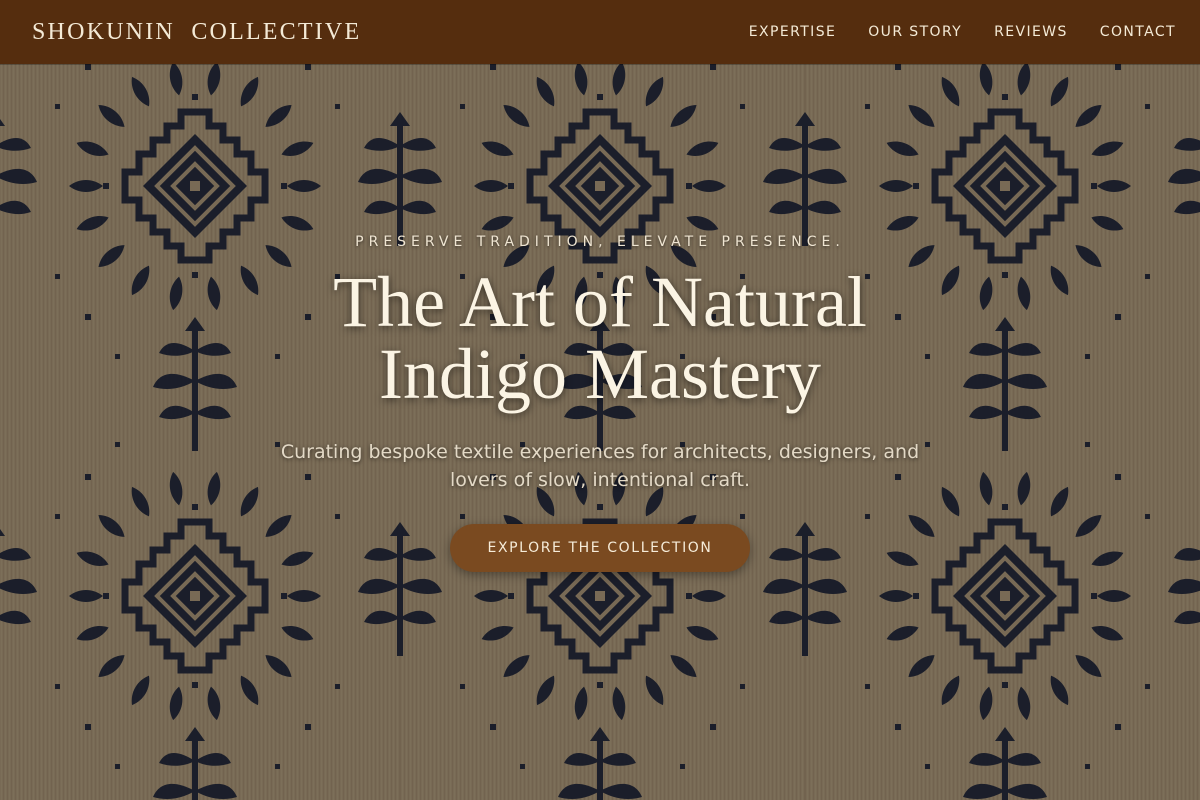 This screenshot has width=1200, height=800. I want to click on nav-link-our-story: OUR STORY, so click(915, 32).